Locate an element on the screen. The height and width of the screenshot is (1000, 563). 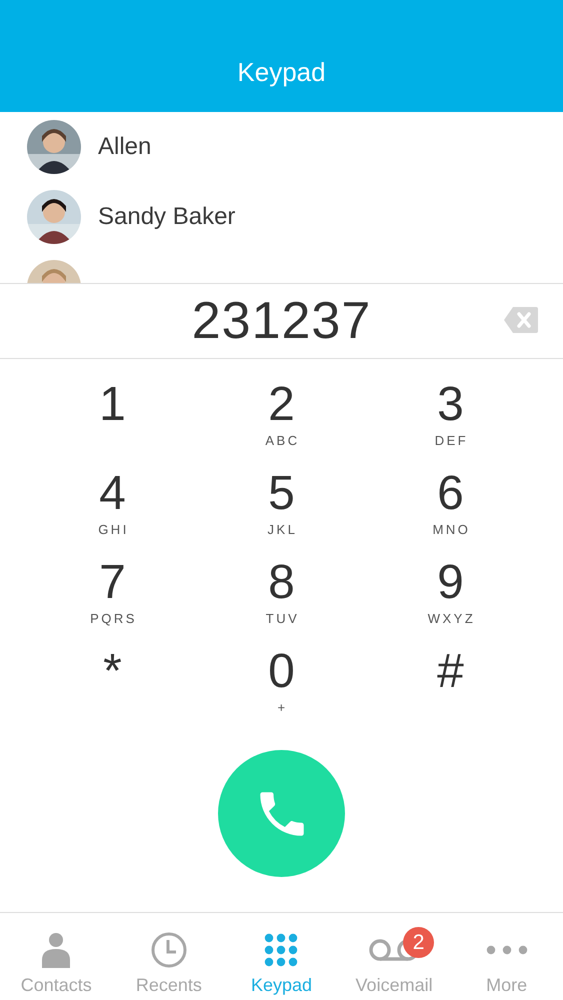
dialed-number: 231237 is located at coordinates (282, 321).